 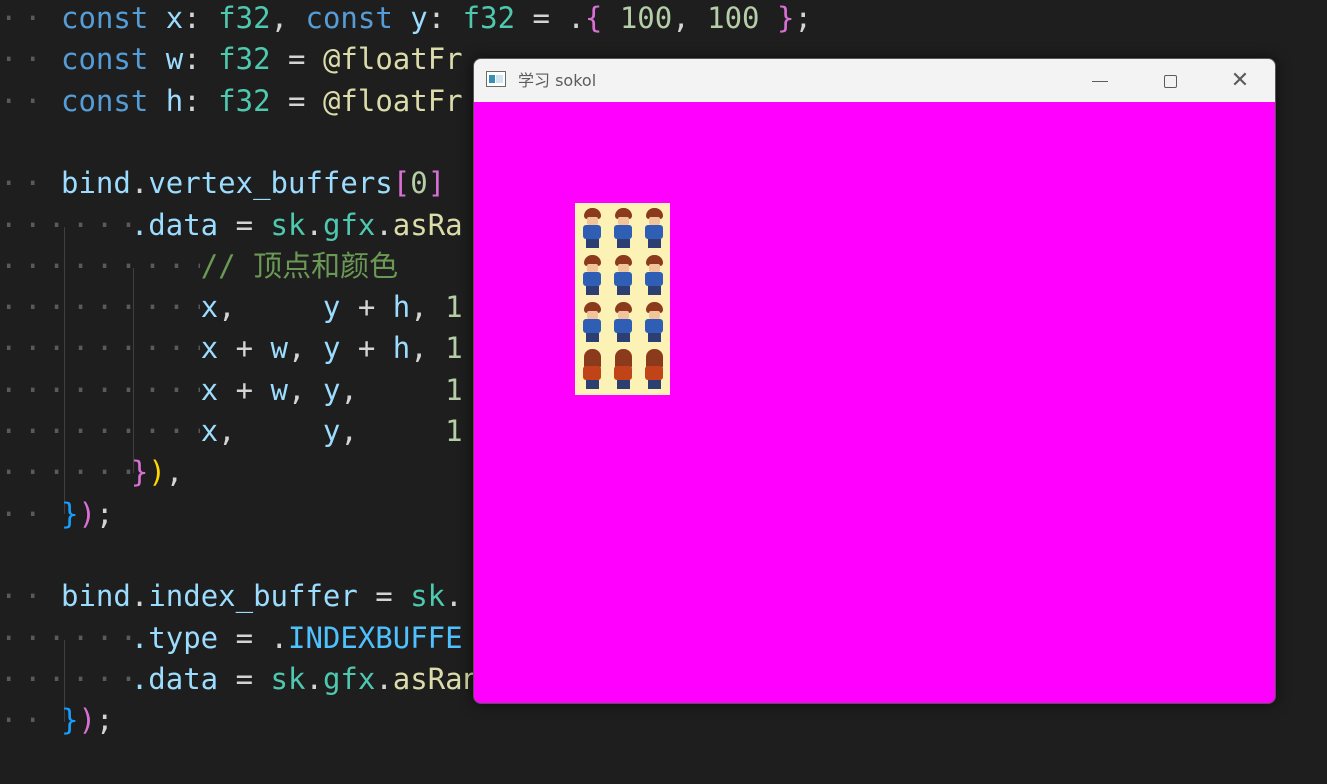 What do you see at coordinates (663, 720) in the screenshot?
I see `code-line: ··});` at bounding box center [663, 720].